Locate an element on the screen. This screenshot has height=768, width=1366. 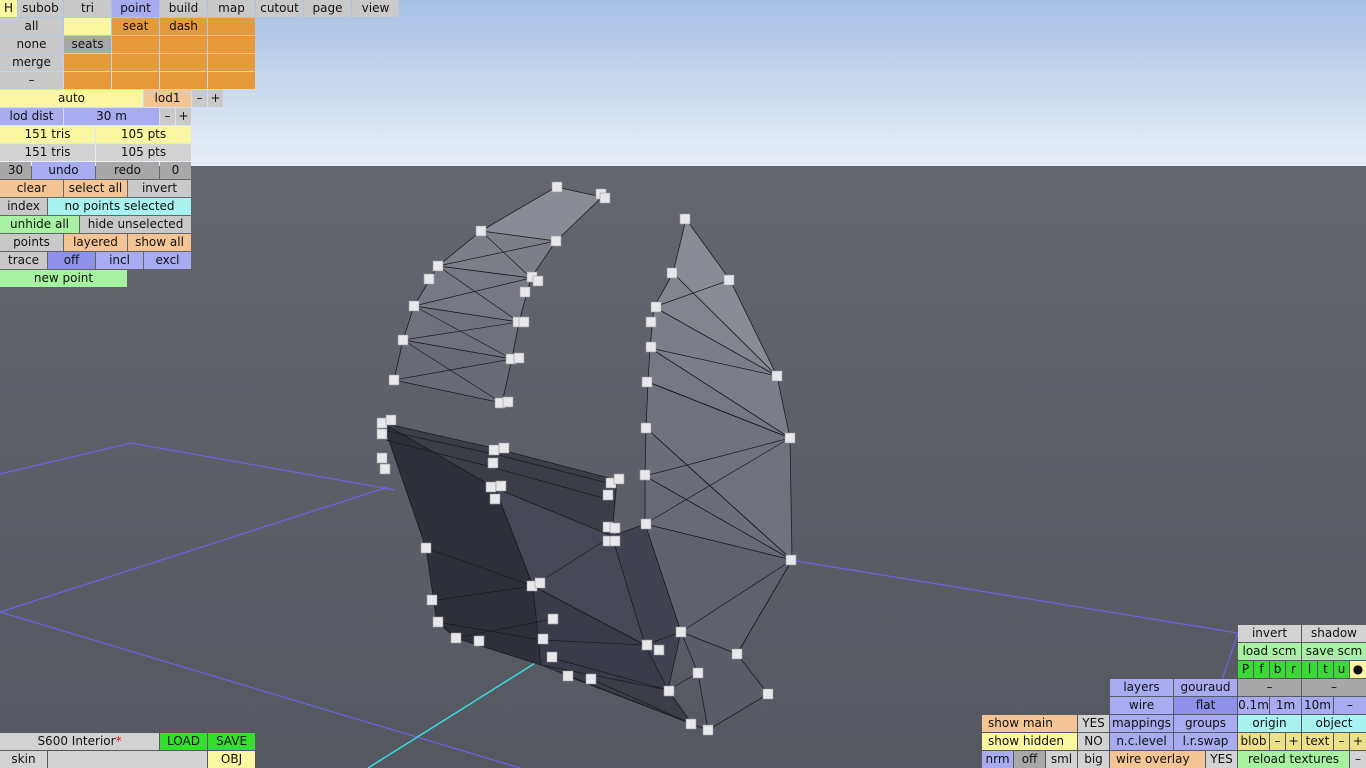
gouraud-button: gouraud is located at coordinates (1205, 687).